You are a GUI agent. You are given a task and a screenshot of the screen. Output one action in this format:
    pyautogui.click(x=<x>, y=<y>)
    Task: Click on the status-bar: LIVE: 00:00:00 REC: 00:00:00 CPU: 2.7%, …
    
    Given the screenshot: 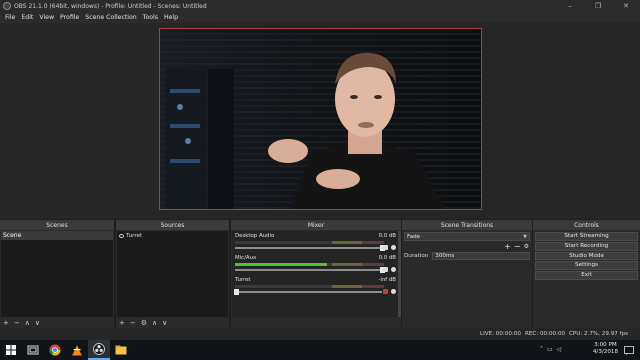 What is the action you would take?
    pyautogui.click(x=320, y=334)
    